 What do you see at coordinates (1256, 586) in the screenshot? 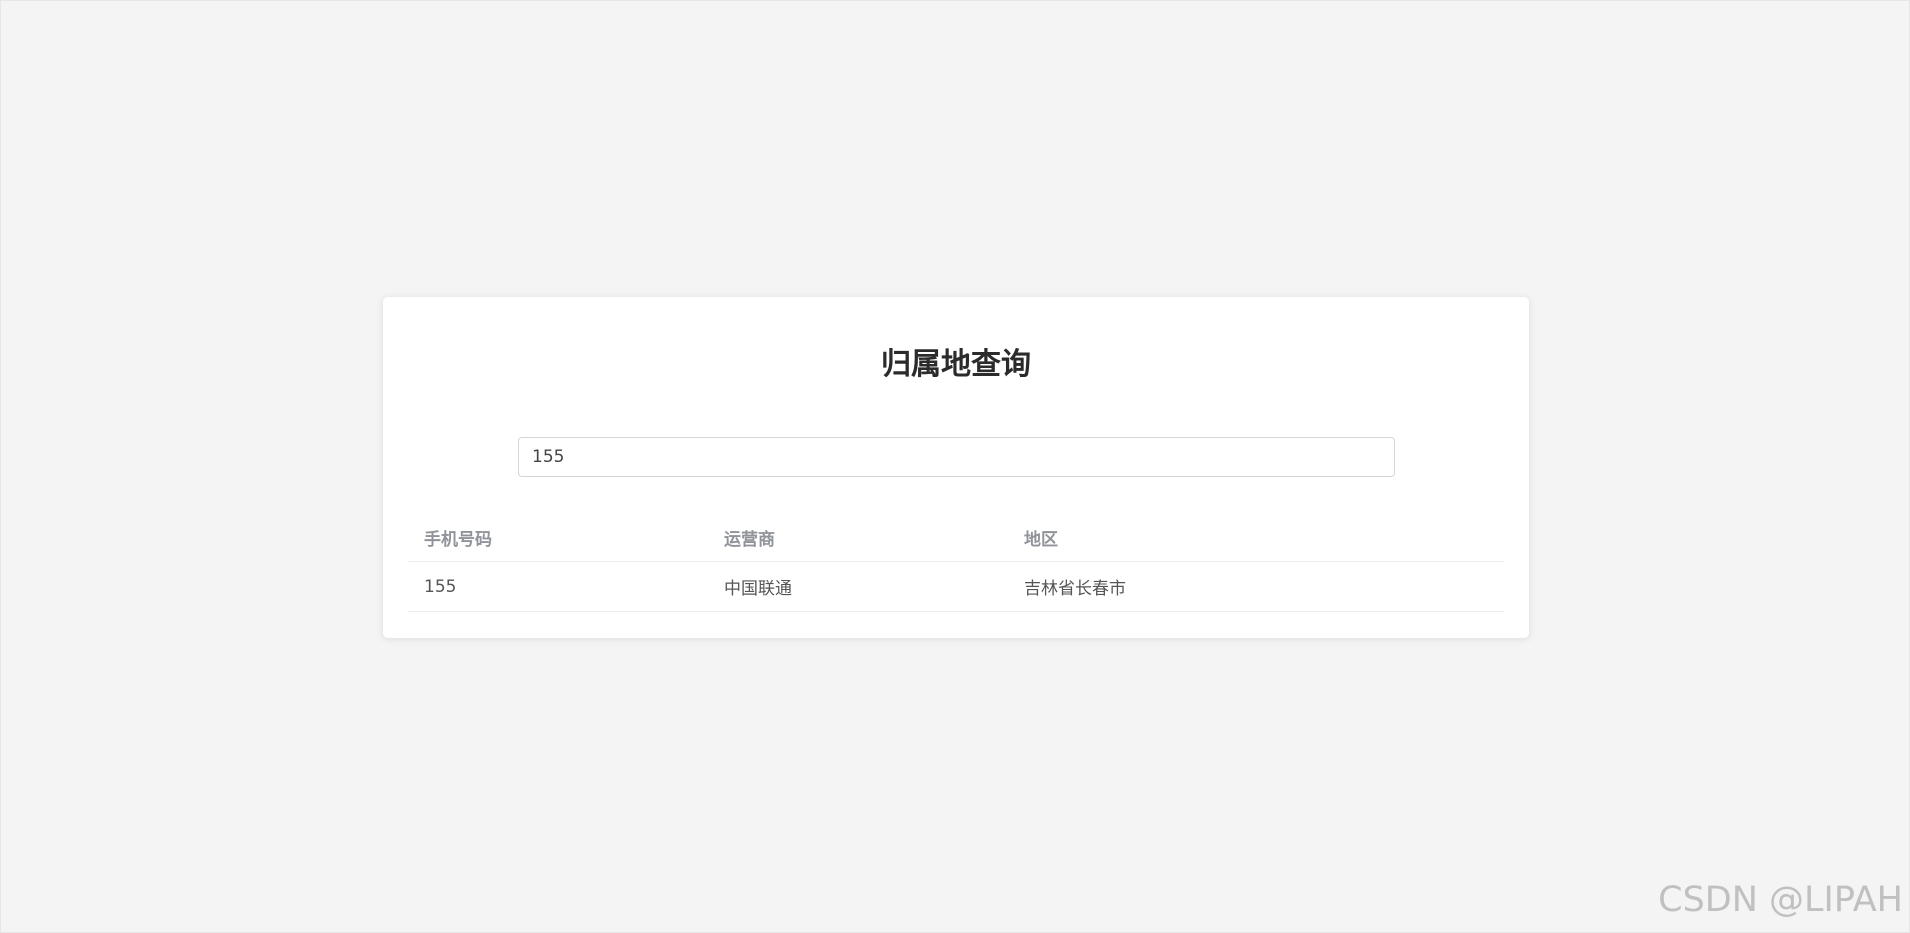
I see `cell-region: 吉林省长春市` at bounding box center [1256, 586].